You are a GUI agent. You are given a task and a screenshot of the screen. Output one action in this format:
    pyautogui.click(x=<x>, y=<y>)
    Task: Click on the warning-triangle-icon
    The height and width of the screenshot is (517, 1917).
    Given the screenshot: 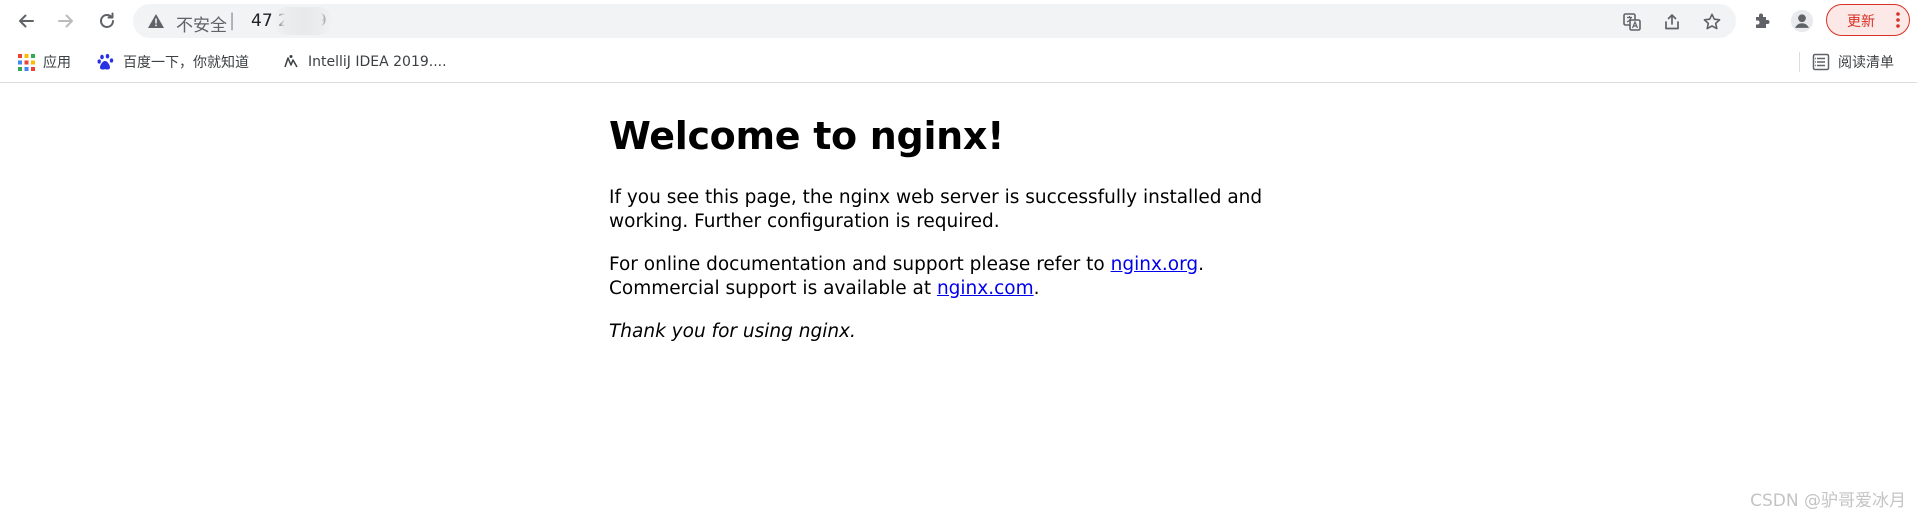 What is the action you would take?
    pyautogui.click(x=156, y=21)
    